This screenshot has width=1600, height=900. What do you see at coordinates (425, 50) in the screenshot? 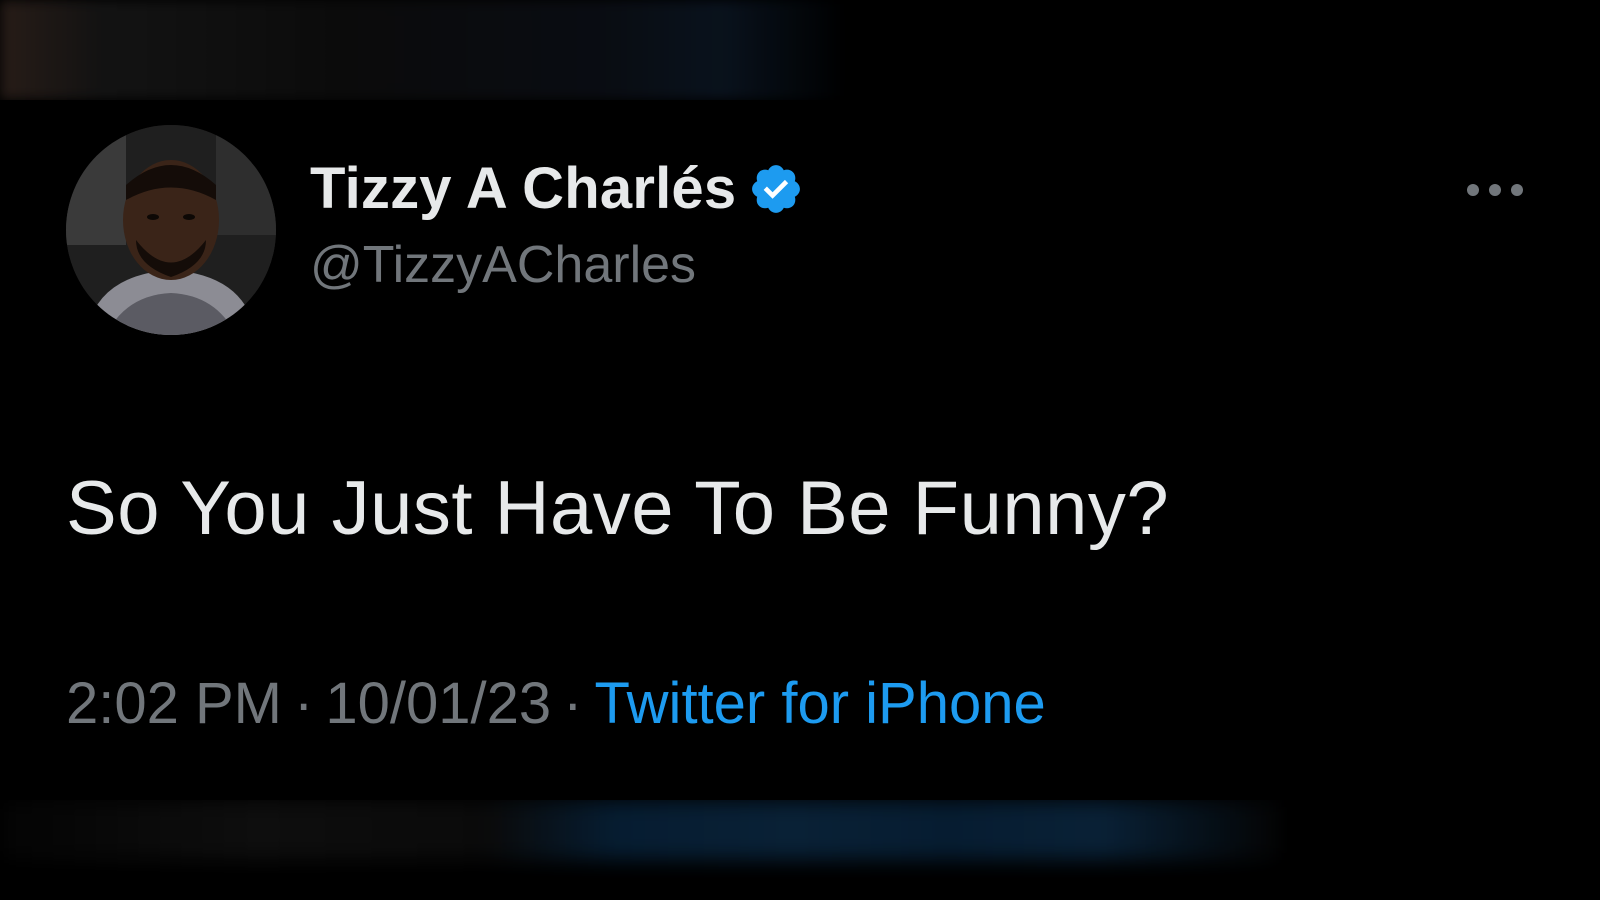
I see `background-blur-top` at bounding box center [425, 50].